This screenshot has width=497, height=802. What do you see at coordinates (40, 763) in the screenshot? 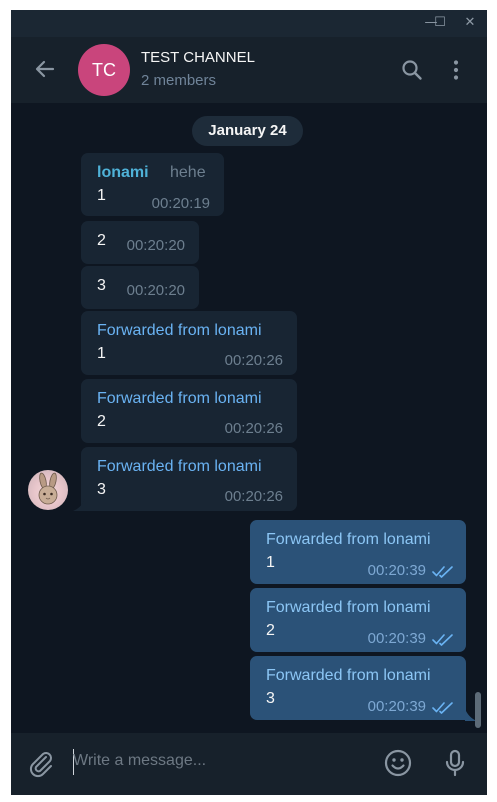
I see `attach-icon` at bounding box center [40, 763].